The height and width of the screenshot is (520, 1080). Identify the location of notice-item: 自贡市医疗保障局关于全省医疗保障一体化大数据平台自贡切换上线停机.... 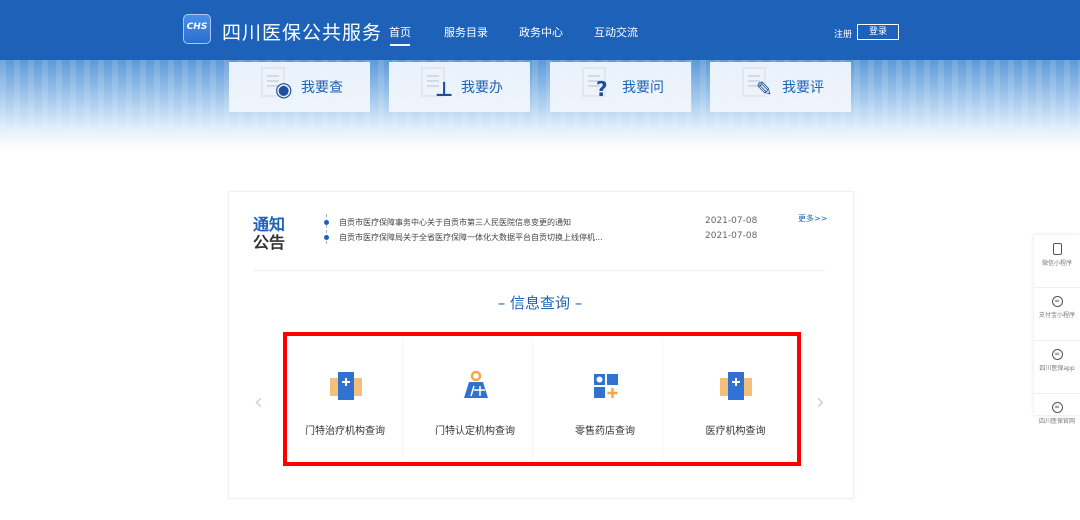
(471, 237).